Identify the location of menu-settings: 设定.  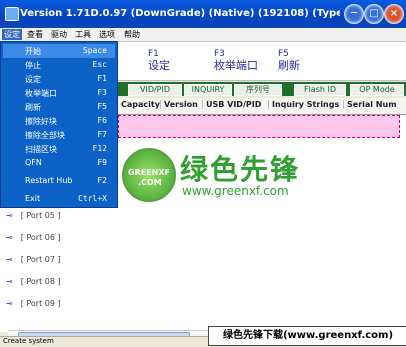
(12, 34).